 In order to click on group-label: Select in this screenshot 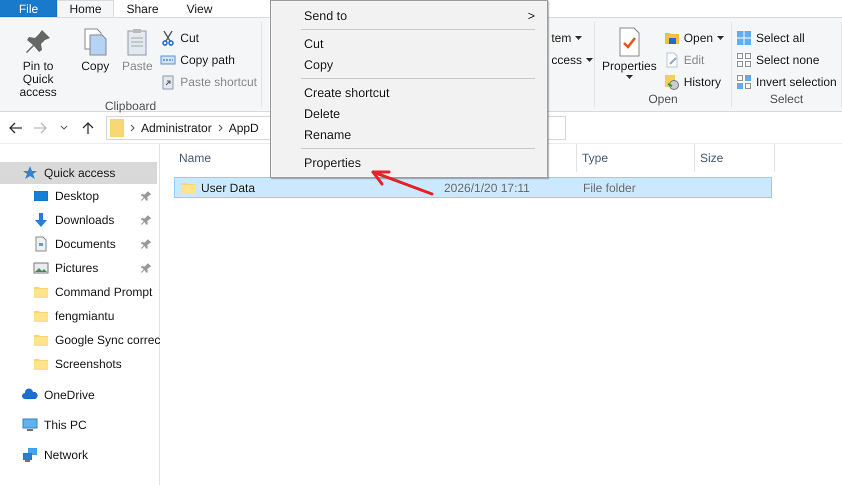, I will do `click(786, 100)`.